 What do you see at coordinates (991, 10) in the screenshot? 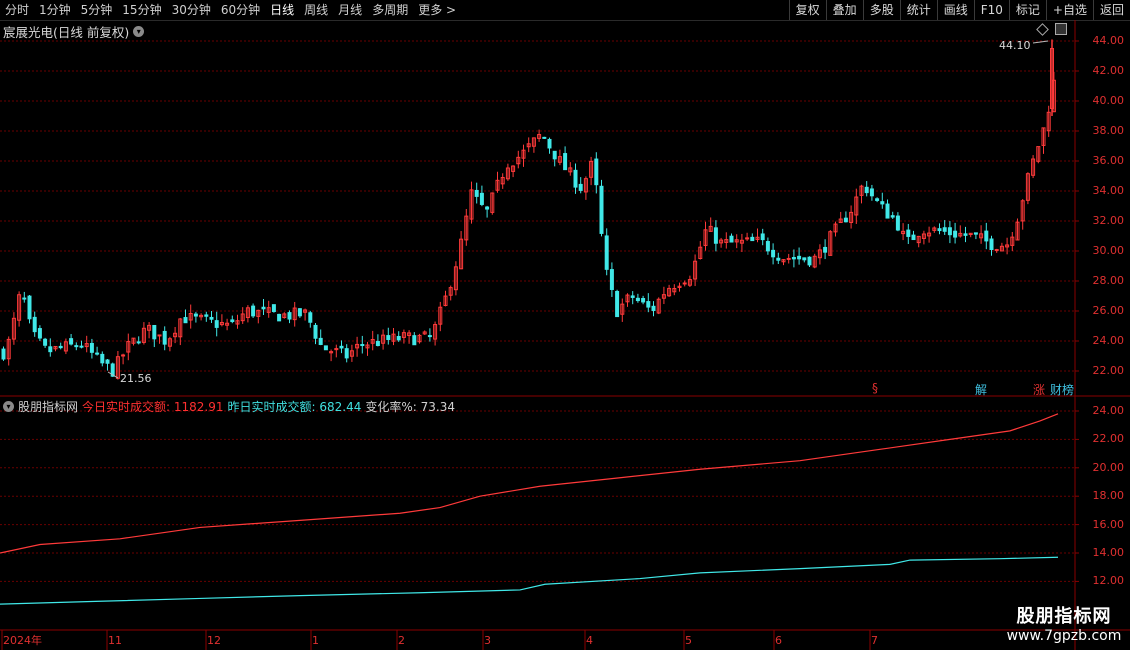
I see `function-button-5: F10` at bounding box center [991, 10].